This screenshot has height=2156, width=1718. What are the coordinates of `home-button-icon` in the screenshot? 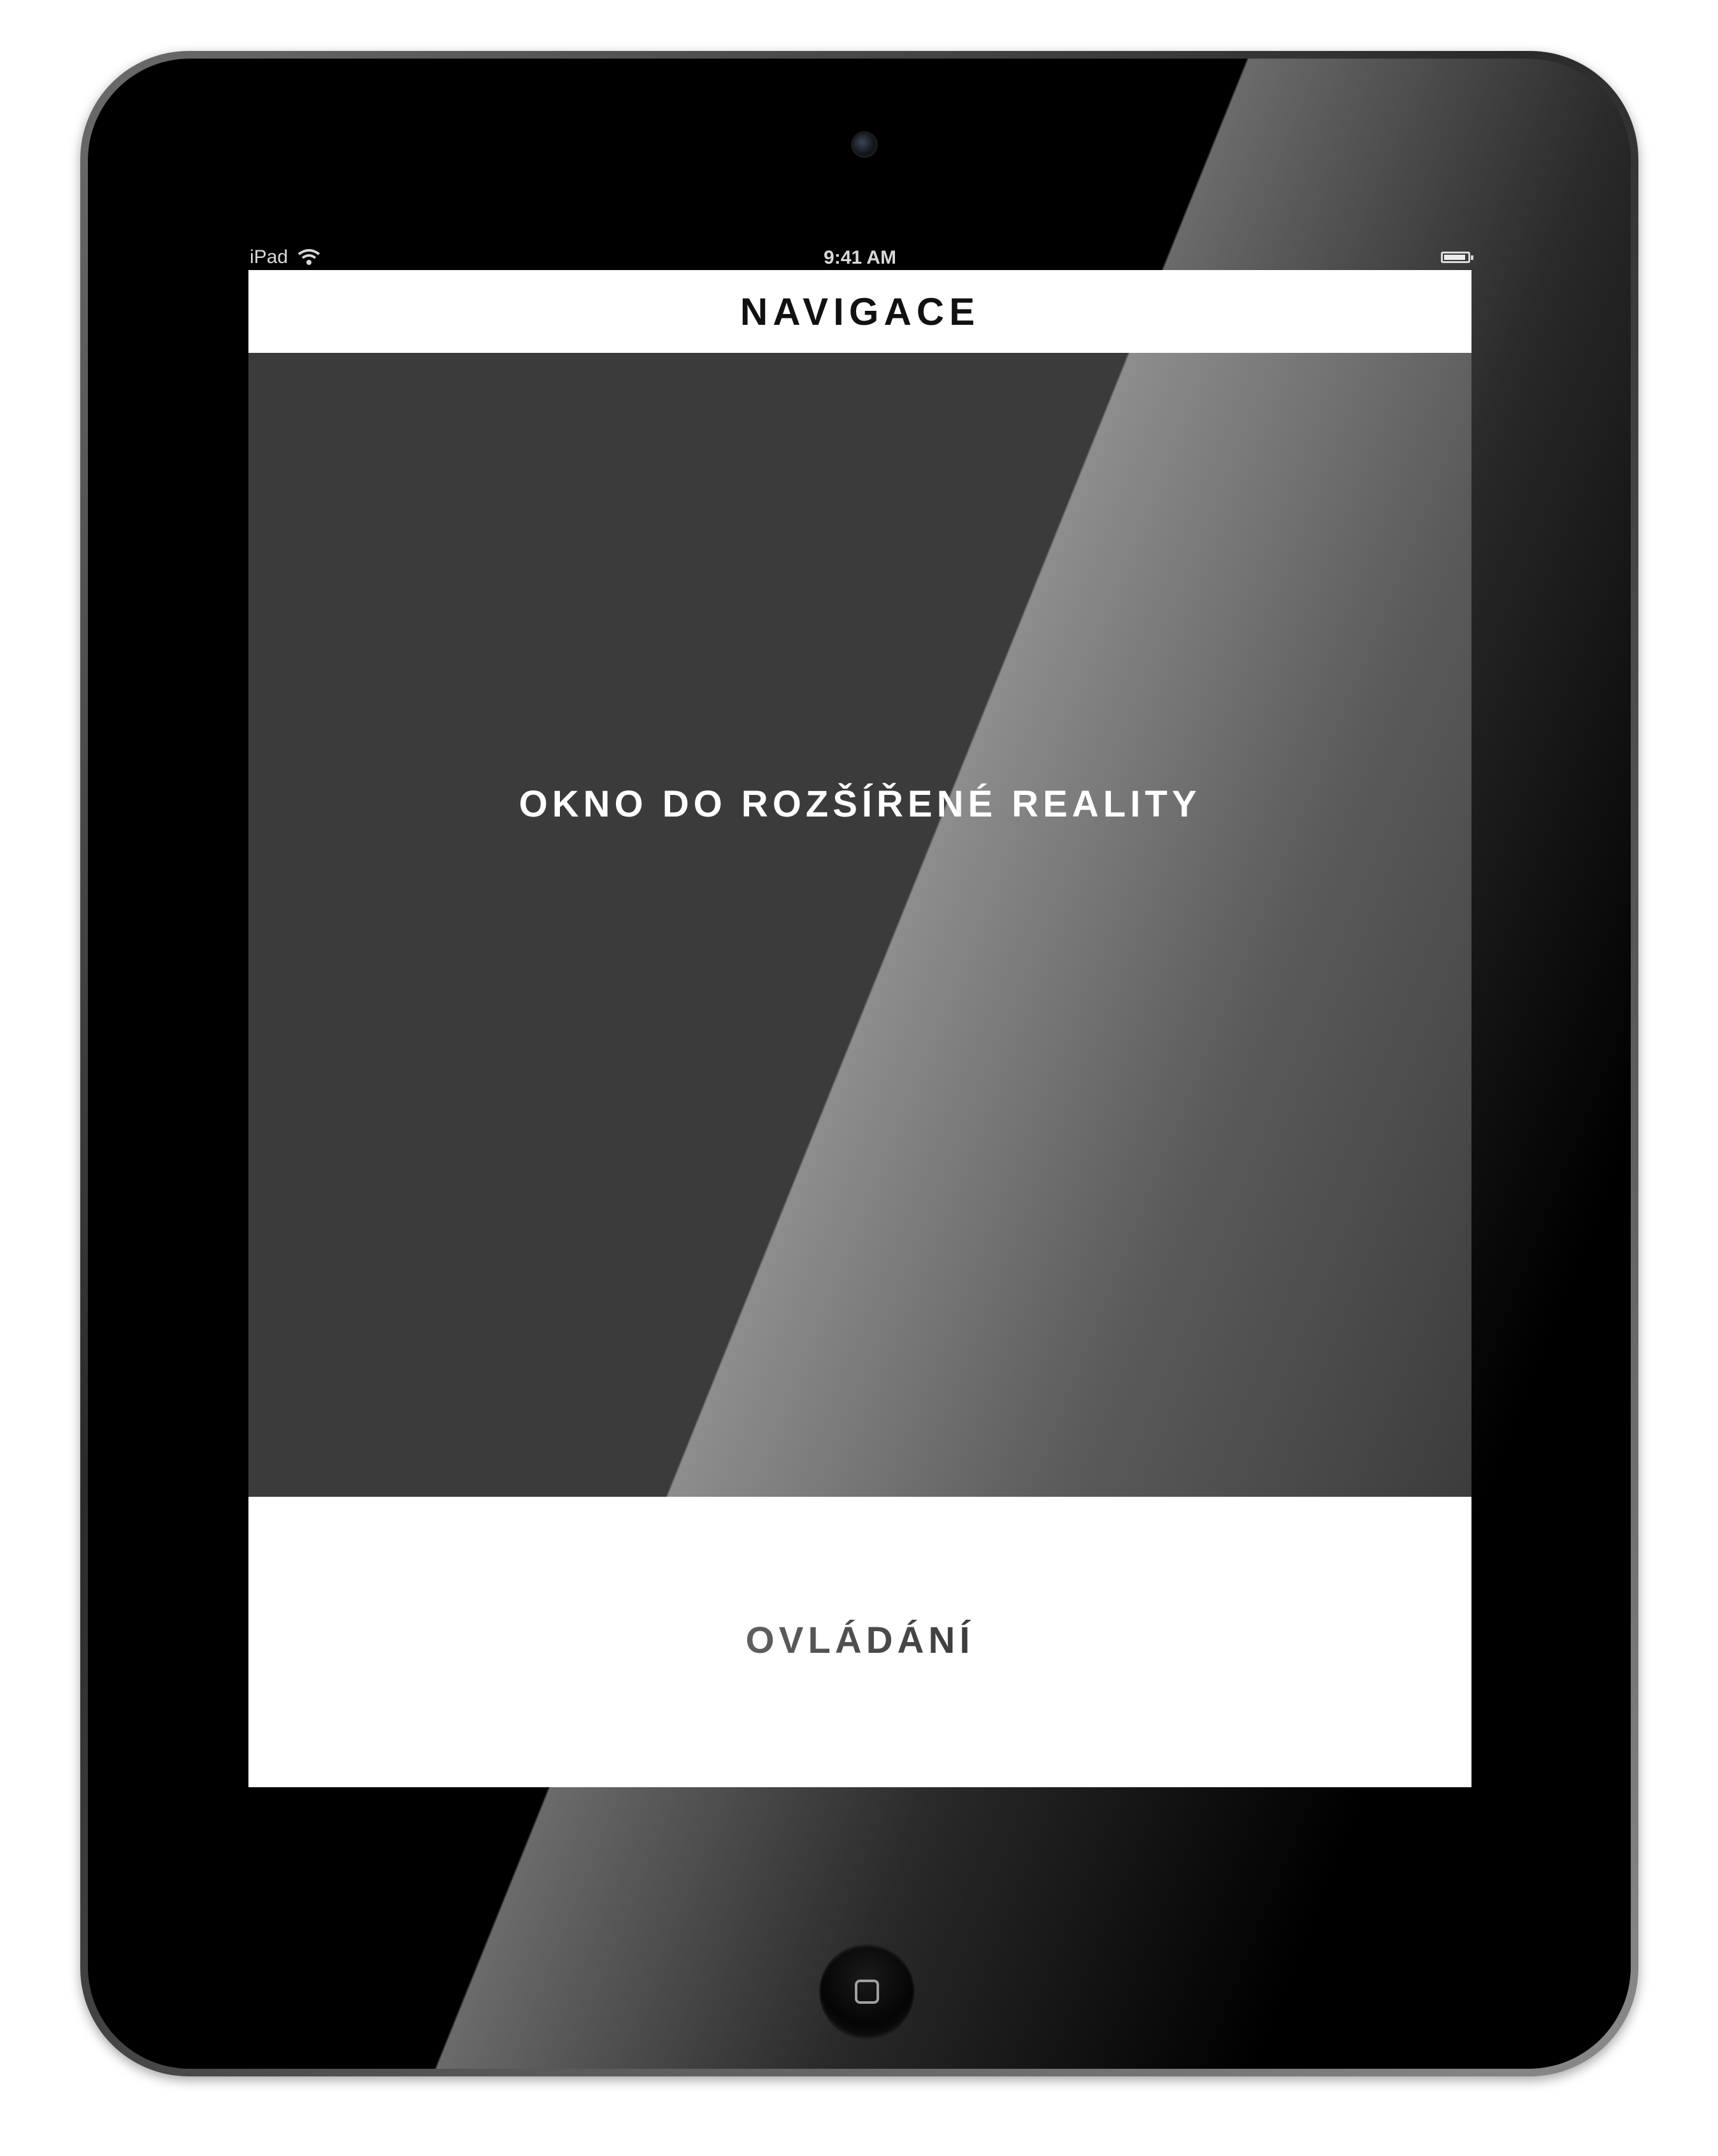 It's located at (867, 1992).